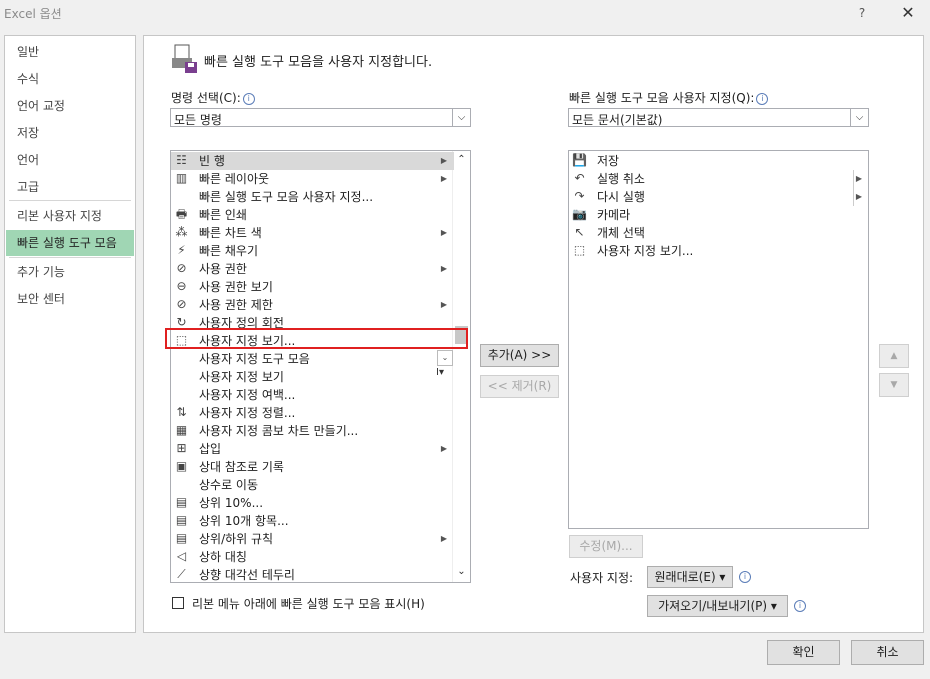 The height and width of the screenshot is (679, 930). What do you see at coordinates (690, 577) in the screenshot?
I see `reset-button: 원래대로(E) ▾` at bounding box center [690, 577].